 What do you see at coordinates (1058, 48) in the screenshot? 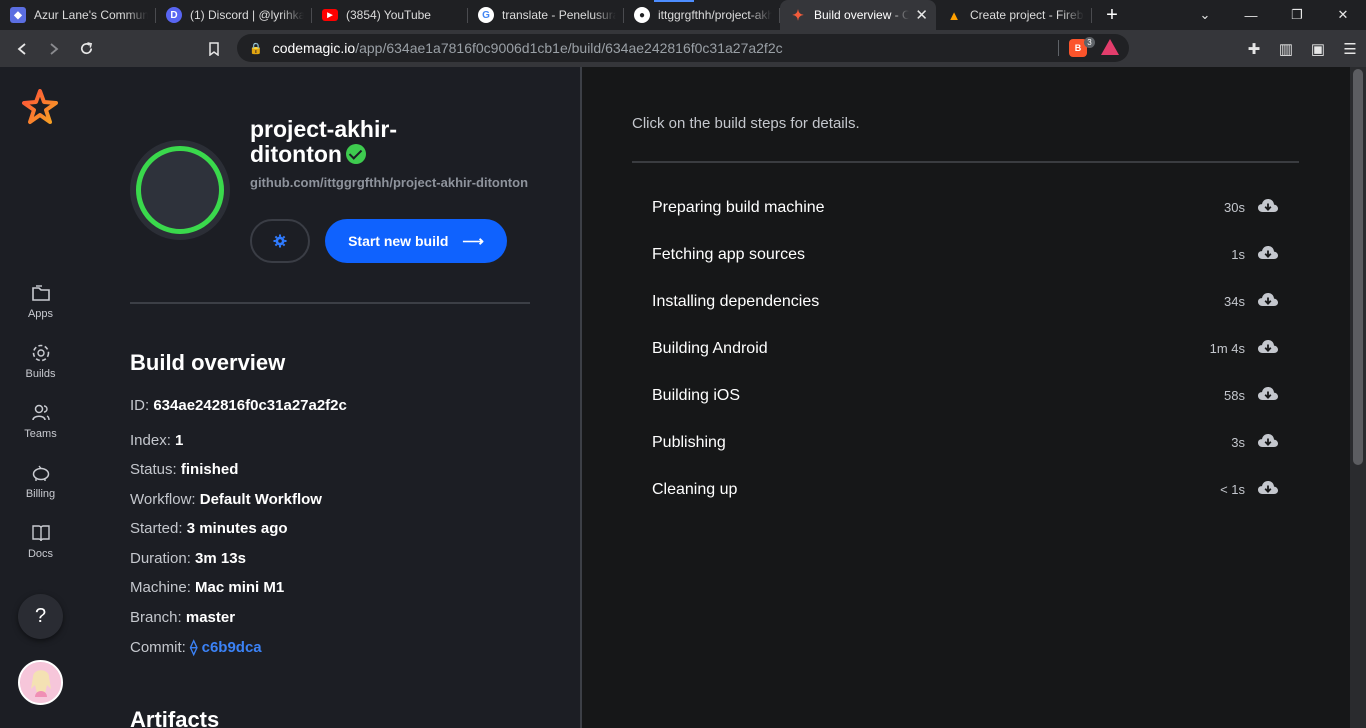
I see `omnibox-separator` at bounding box center [1058, 48].